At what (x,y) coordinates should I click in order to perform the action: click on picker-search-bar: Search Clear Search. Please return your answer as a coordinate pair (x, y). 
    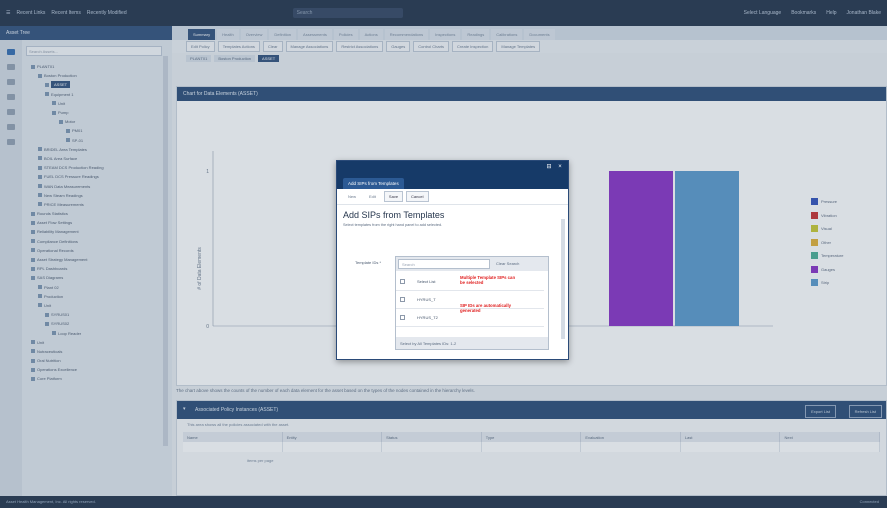
    Looking at the image, I should click on (472, 264).